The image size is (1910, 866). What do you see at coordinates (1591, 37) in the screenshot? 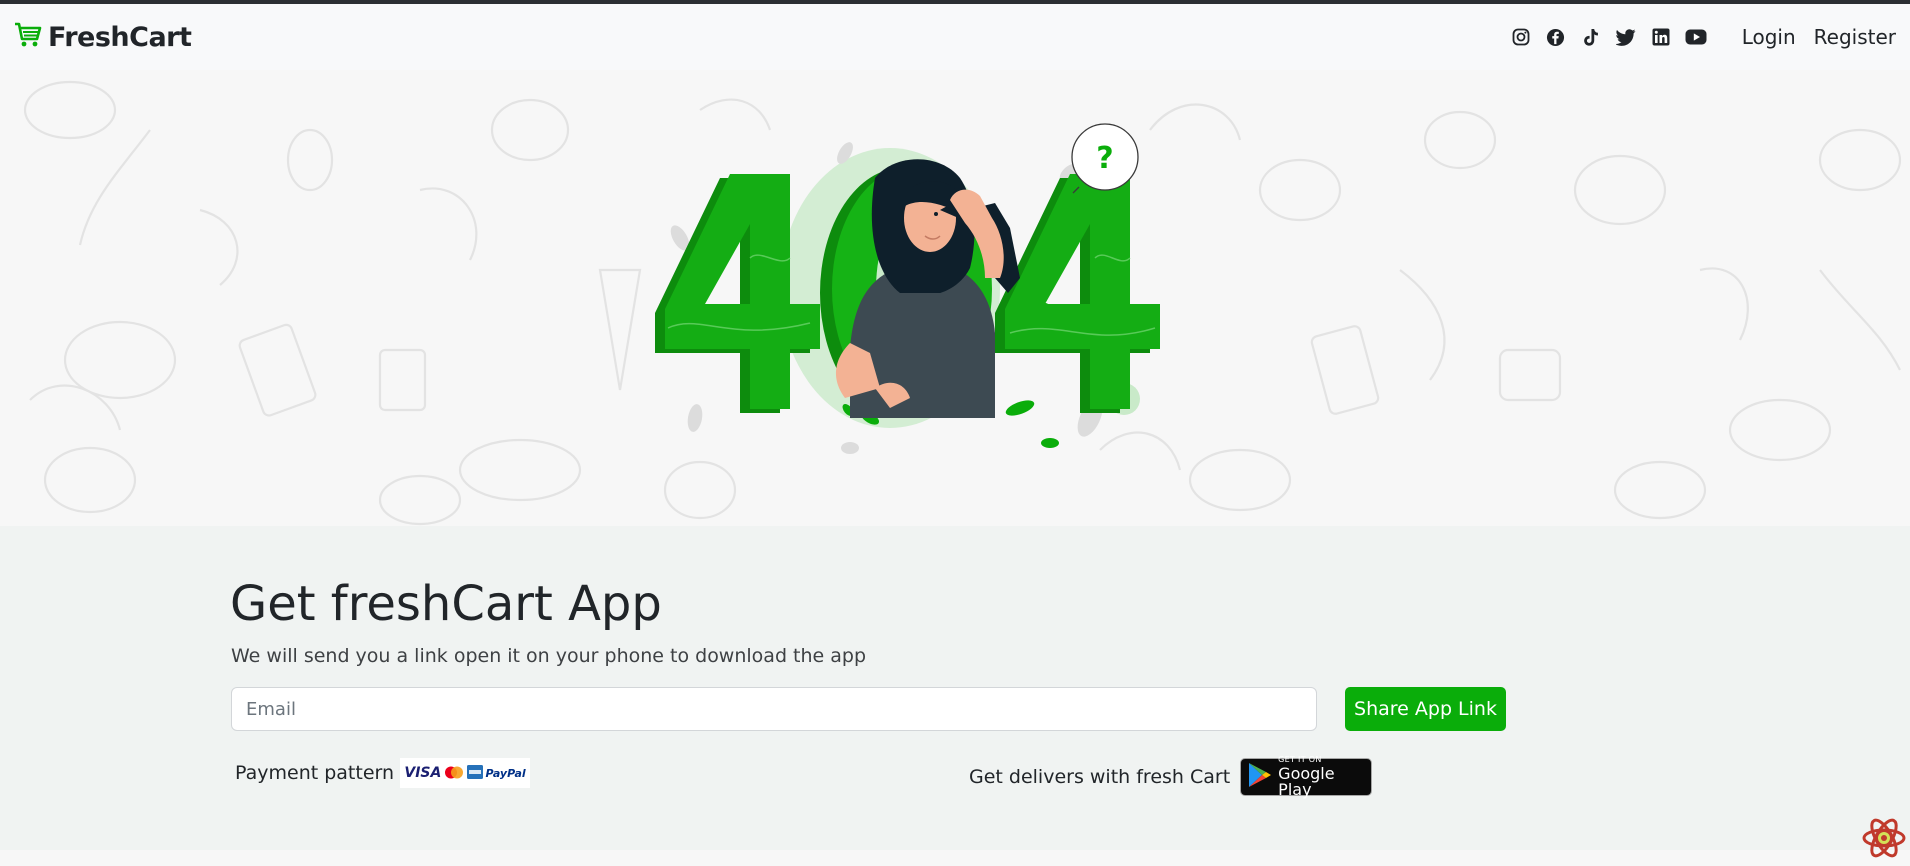
I see `tiktok-icon` at bounding box center [1591, 37].